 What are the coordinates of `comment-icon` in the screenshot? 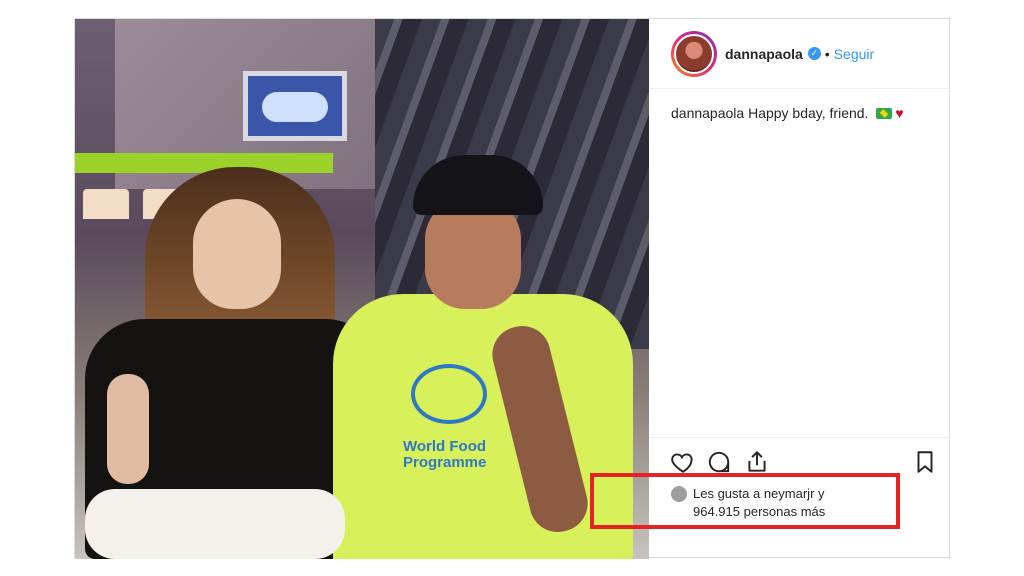 It's located at (719, 462).